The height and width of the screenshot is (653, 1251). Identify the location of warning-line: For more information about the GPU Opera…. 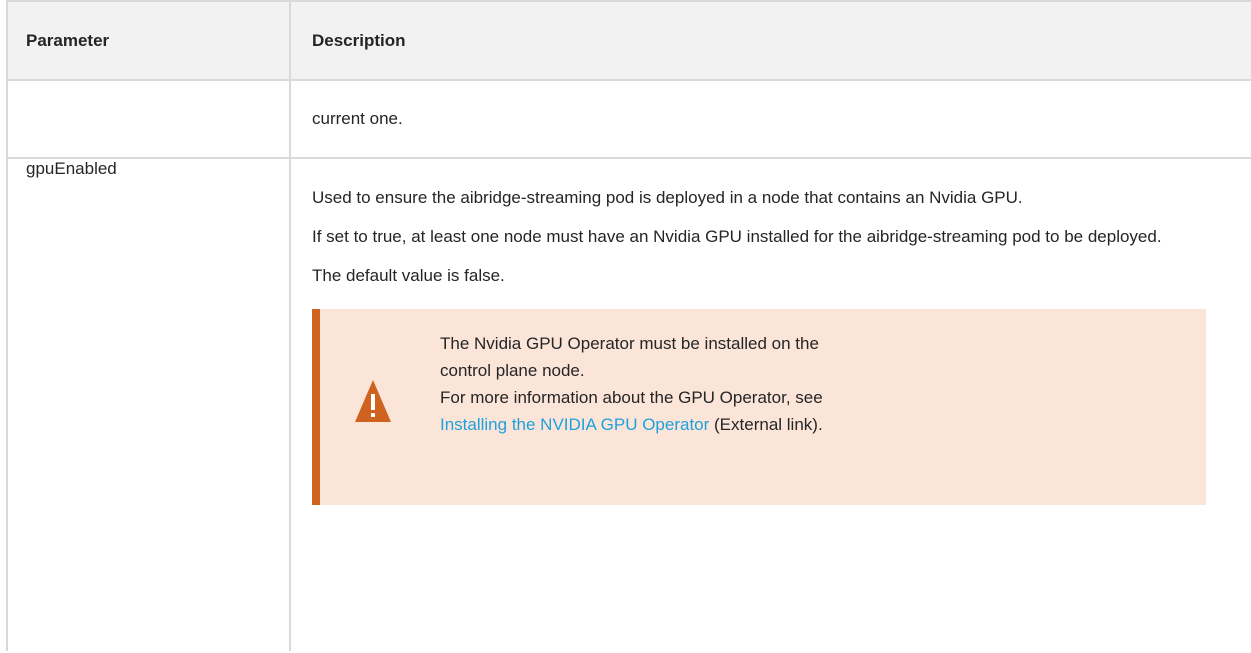
(631, 397).